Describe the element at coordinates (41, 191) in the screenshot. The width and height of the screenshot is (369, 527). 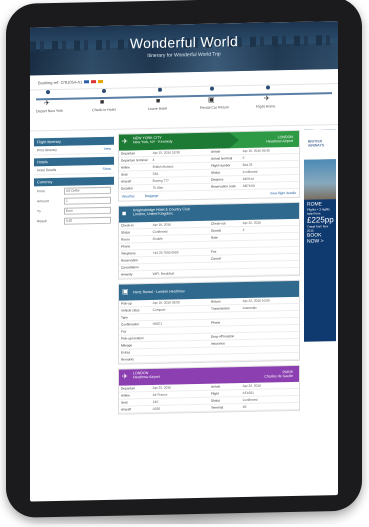
I see `currency-field-label: From` at that location.